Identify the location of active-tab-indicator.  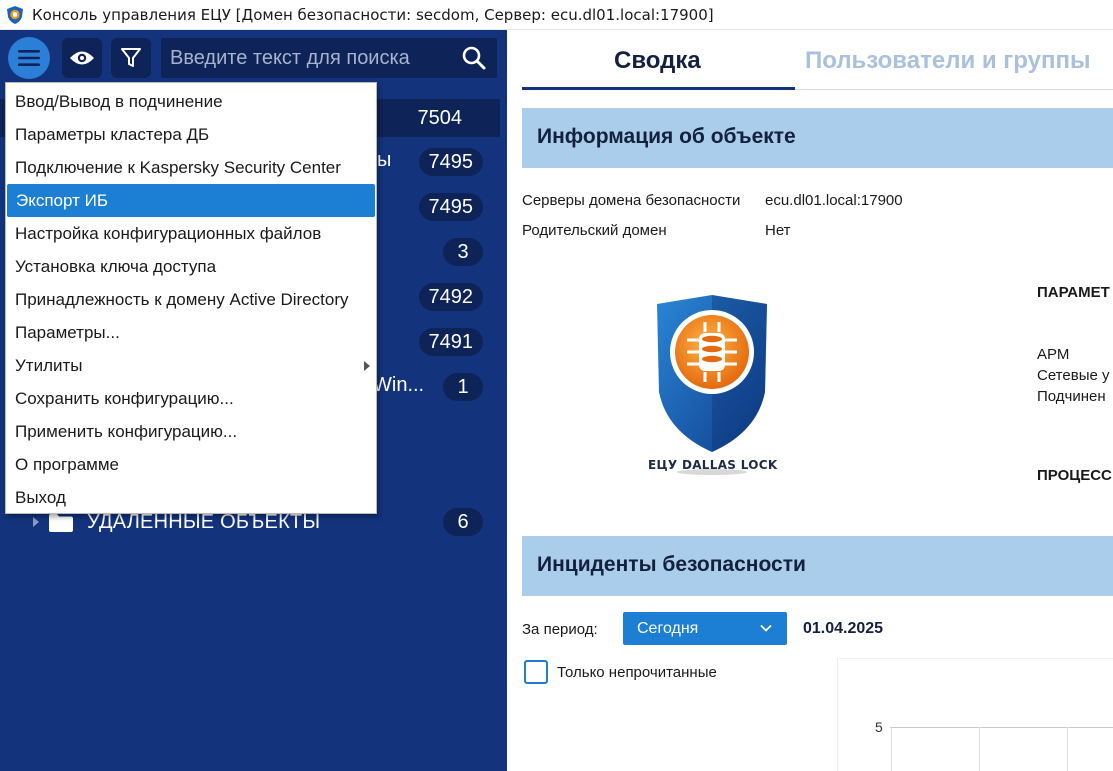
(658, 88).